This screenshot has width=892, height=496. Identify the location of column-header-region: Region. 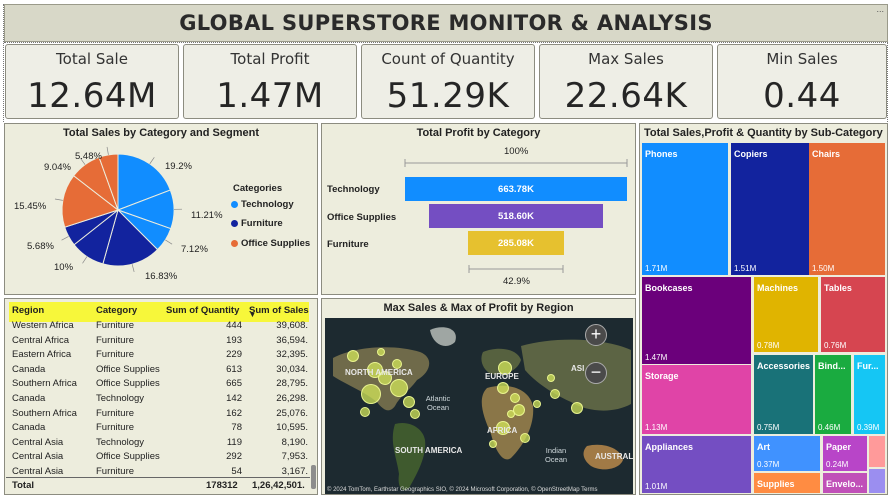
(28, 310).